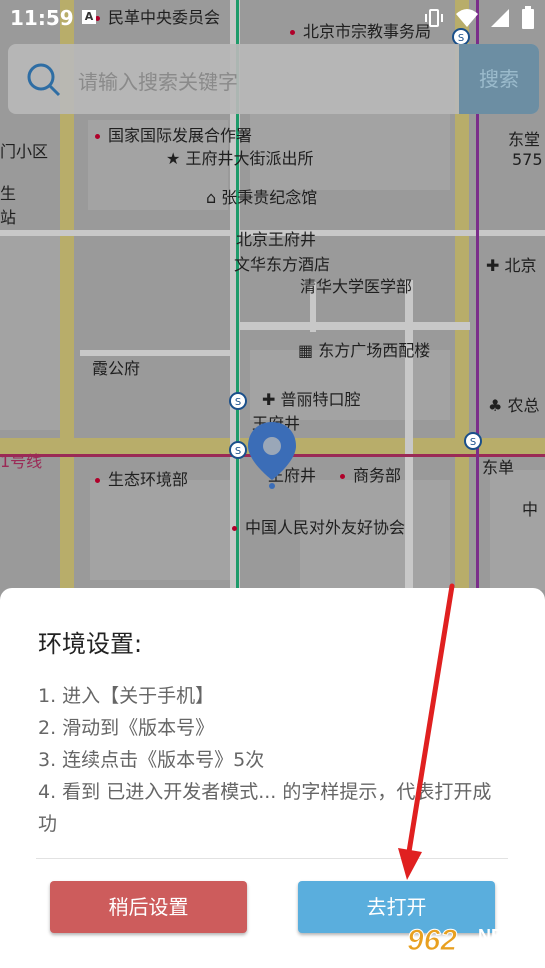  What do you see at coordinates (432, 940) in the screenshot?
I see `watermark-number: 962` at bounding box center [432, 940].